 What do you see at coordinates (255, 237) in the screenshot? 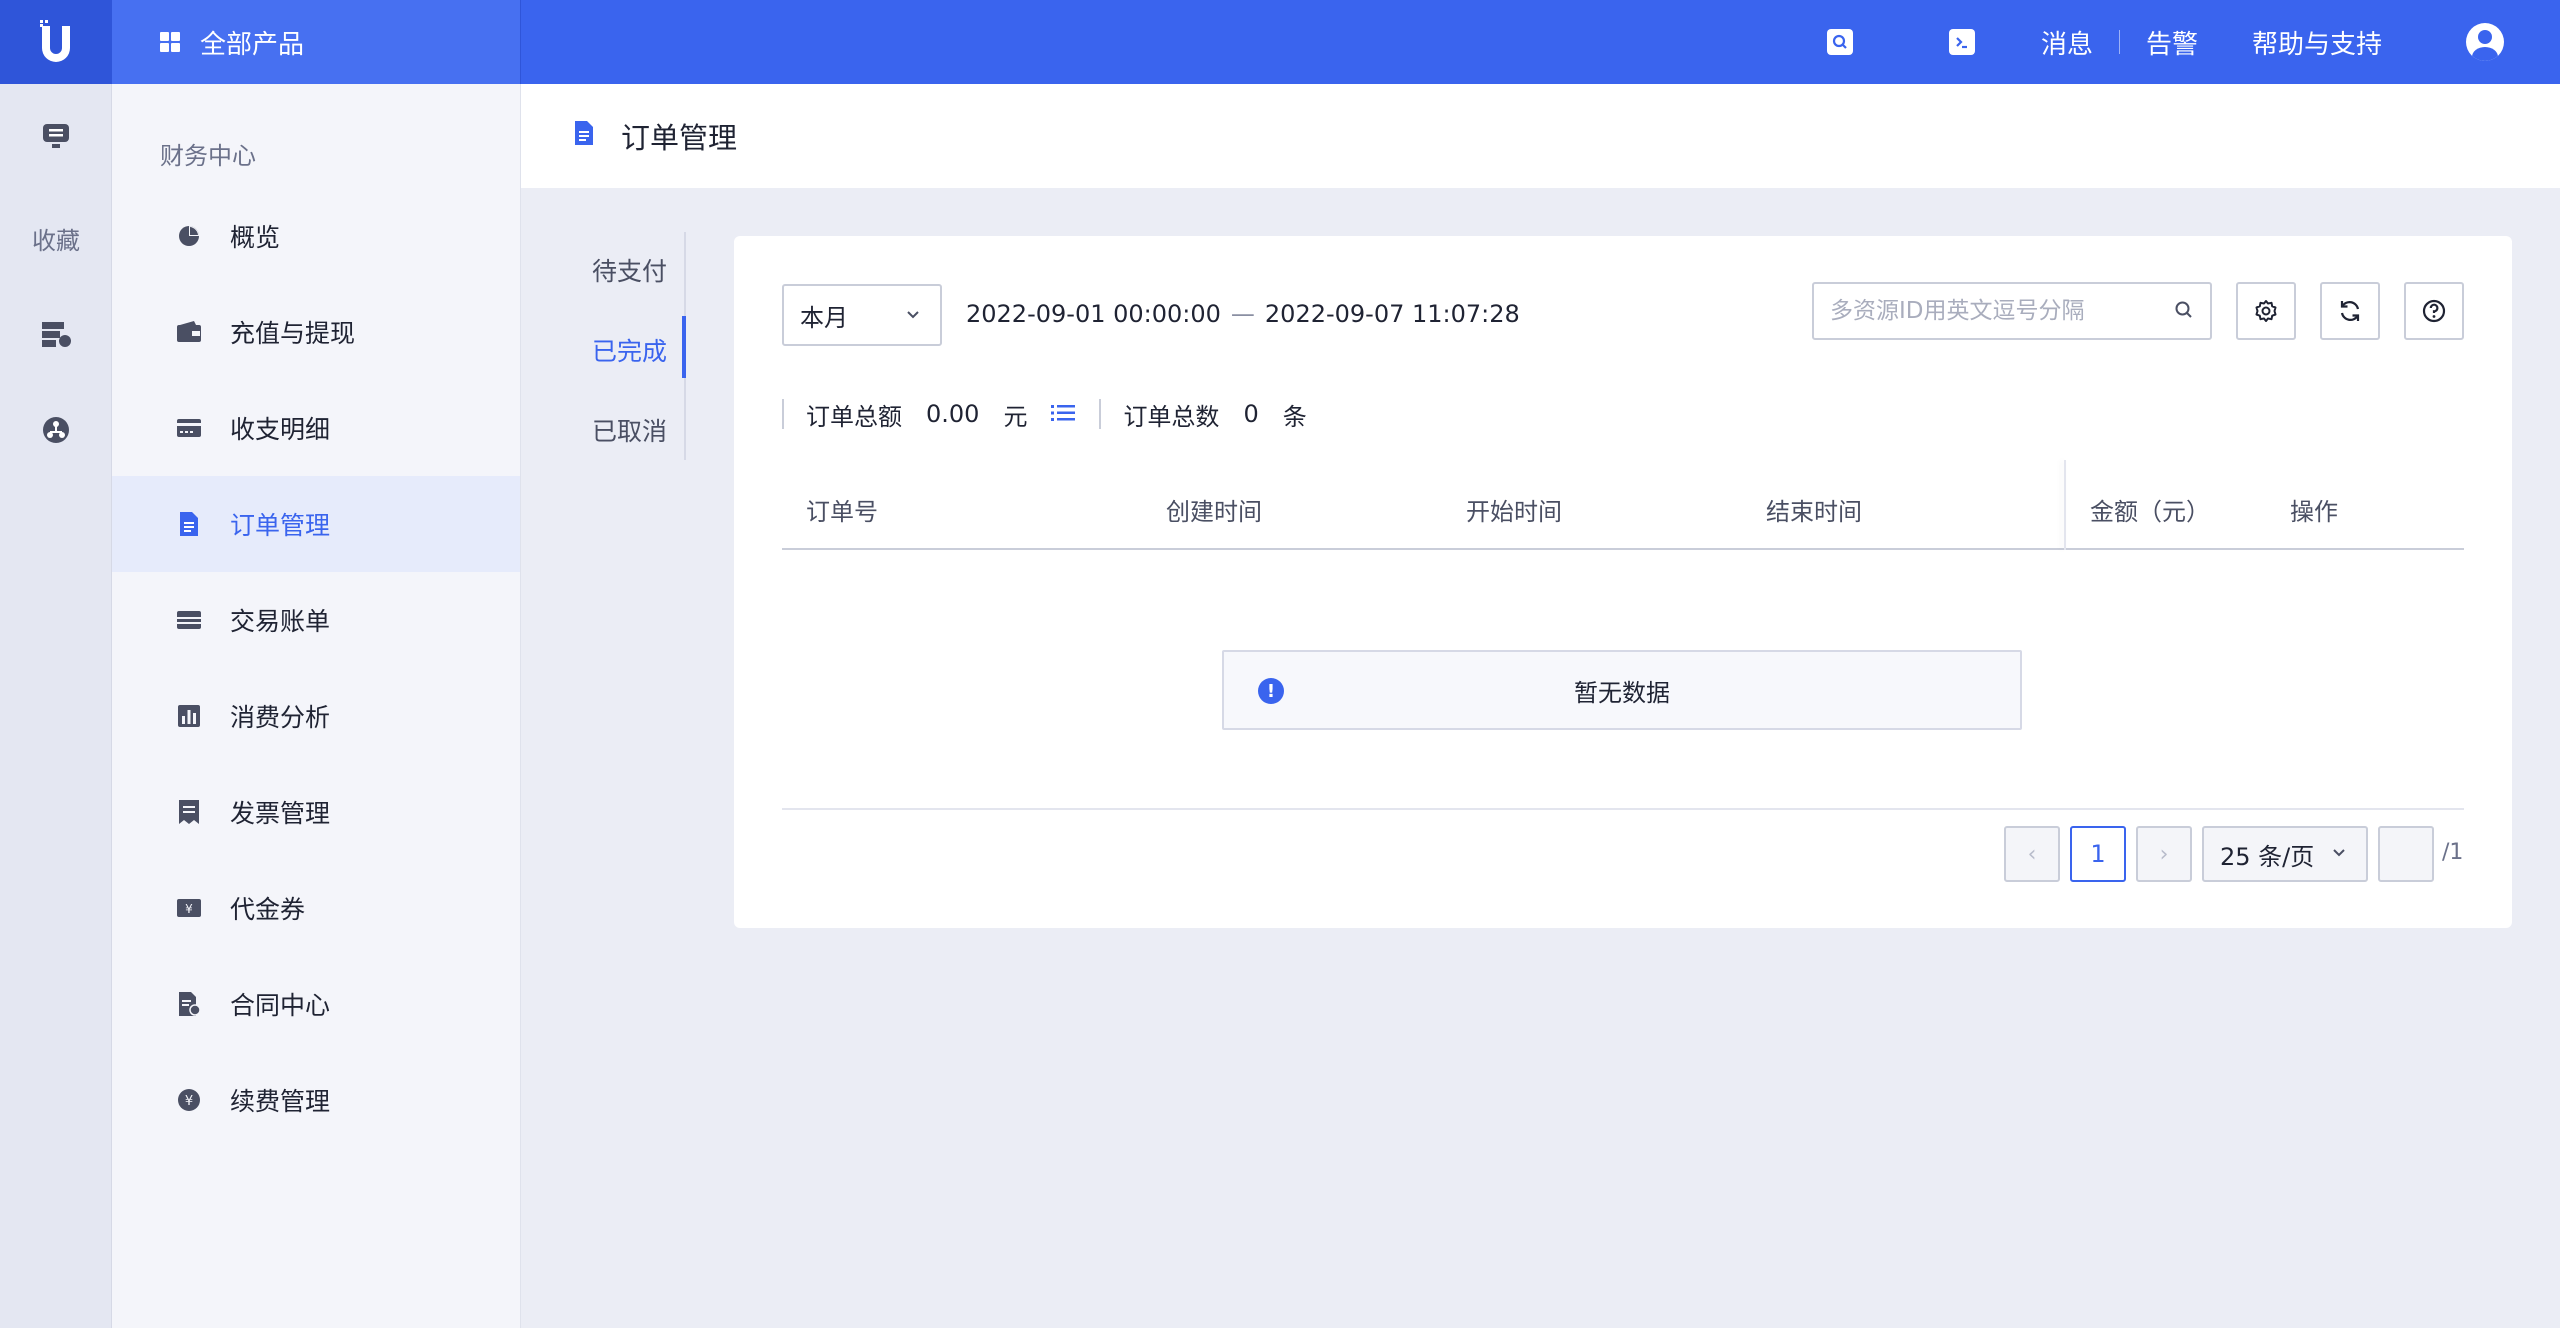
I see `sidebar-item-label: 概览` at bounding box center [255, 237].